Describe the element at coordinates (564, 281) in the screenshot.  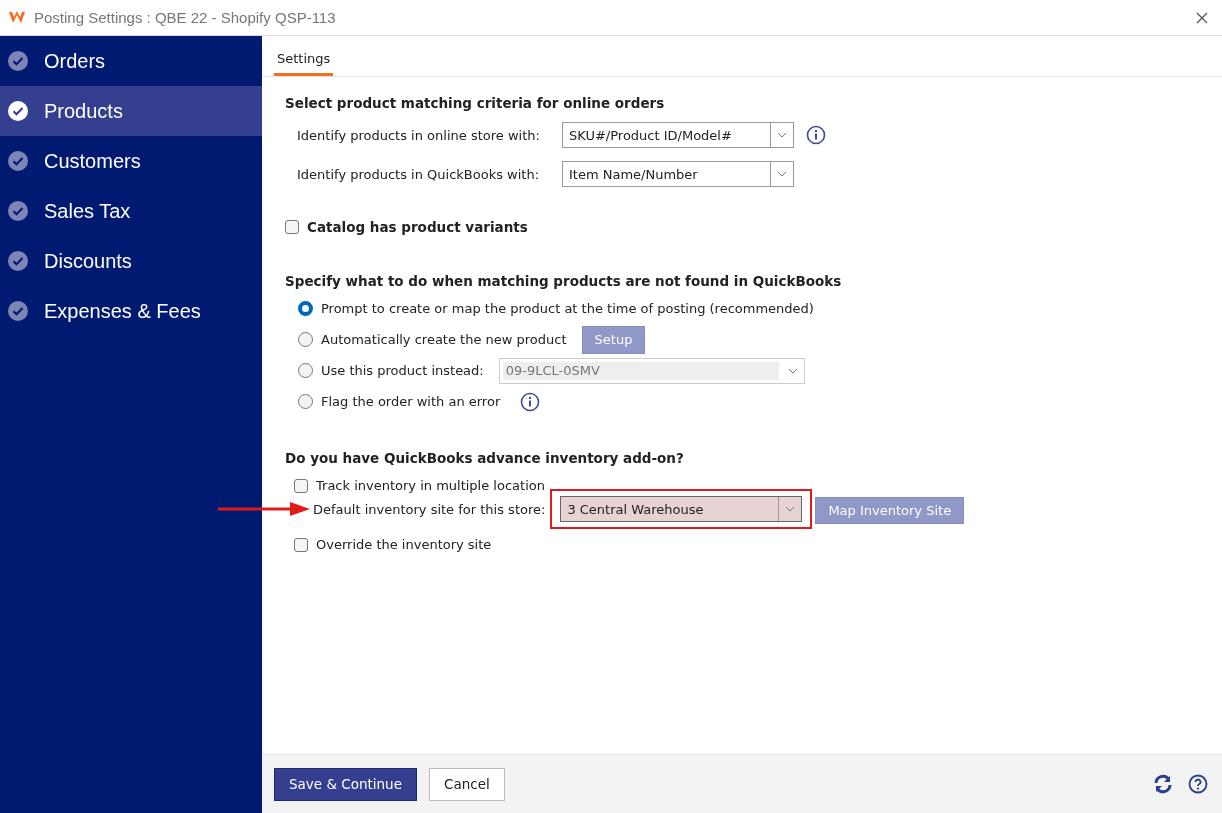
I see `section-heading: Specify what to do when matching products are not found in QuickBooks` at that location.